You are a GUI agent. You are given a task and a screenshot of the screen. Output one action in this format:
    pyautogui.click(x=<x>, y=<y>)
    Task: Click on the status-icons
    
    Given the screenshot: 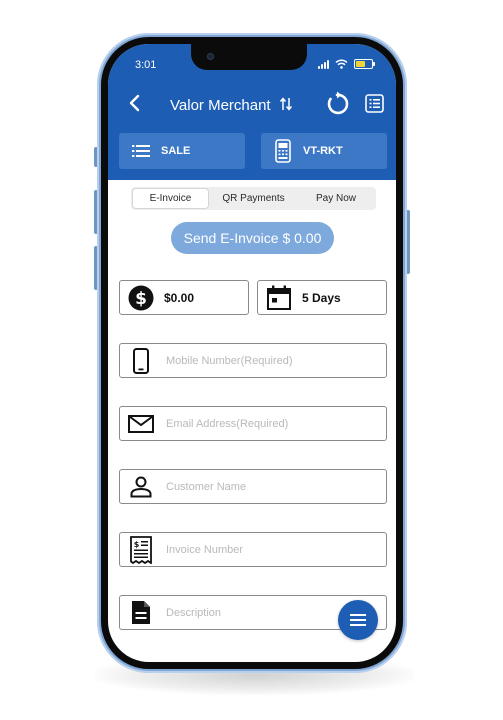 What is the action you would take?
    pyautogui.click(x=346, y=64)
    